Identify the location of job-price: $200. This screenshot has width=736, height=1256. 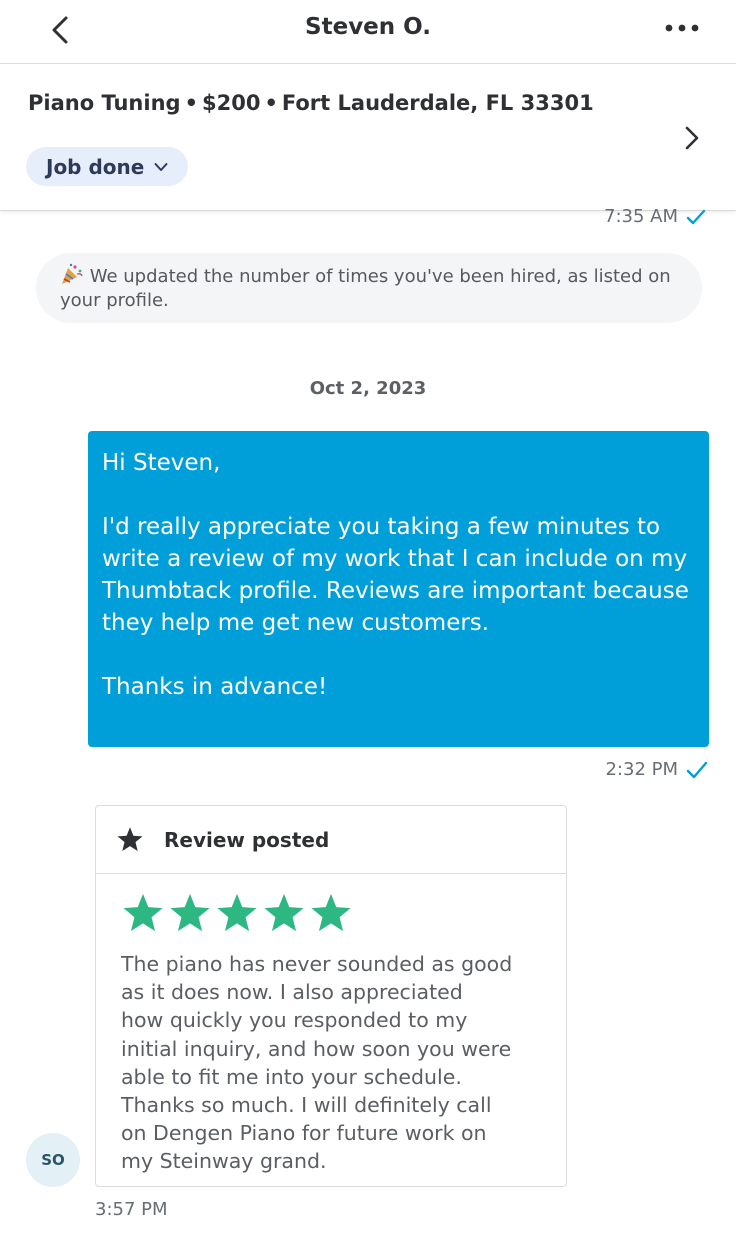
(231, 103).